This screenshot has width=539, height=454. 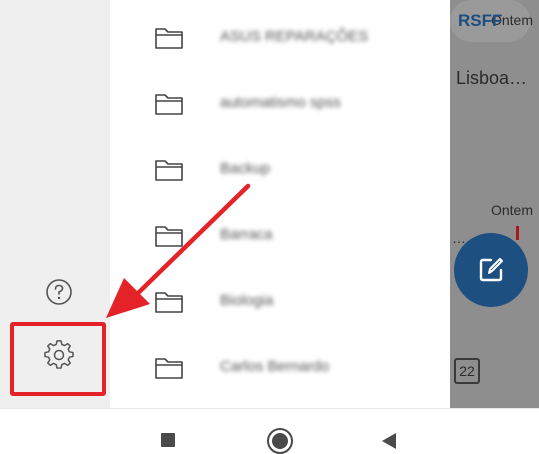 What do you see at coordinates (168, 431) in the screenshot?
I see `square-icon` at bounding box center [168, 431].